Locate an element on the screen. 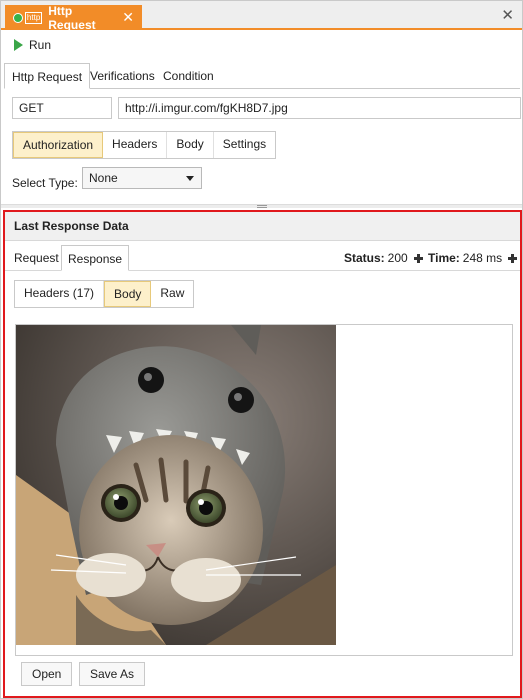  tab-headers-17: Headers (17) is located at coordinates (60, 294).